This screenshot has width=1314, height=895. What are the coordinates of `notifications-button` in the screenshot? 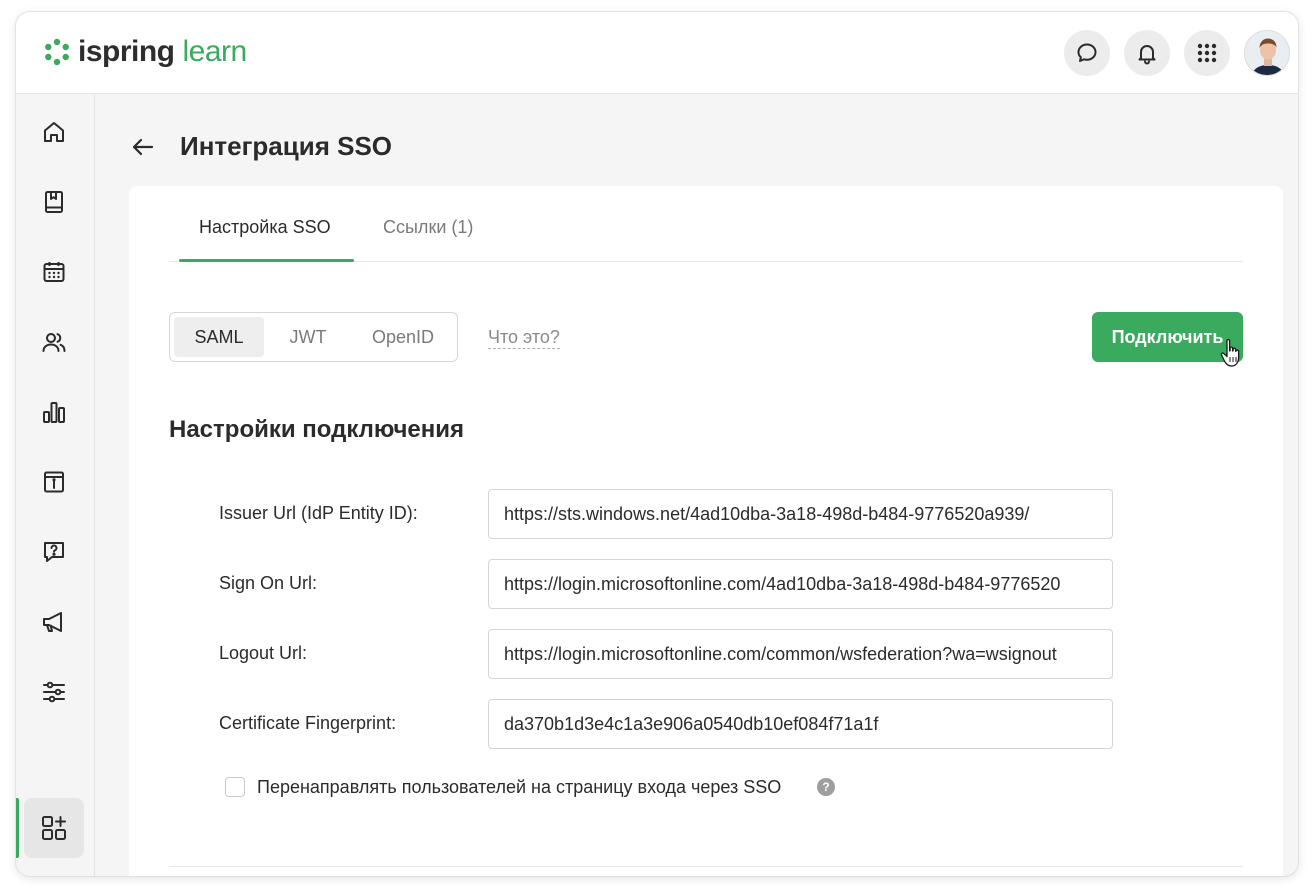 It's located at (1147, 53).